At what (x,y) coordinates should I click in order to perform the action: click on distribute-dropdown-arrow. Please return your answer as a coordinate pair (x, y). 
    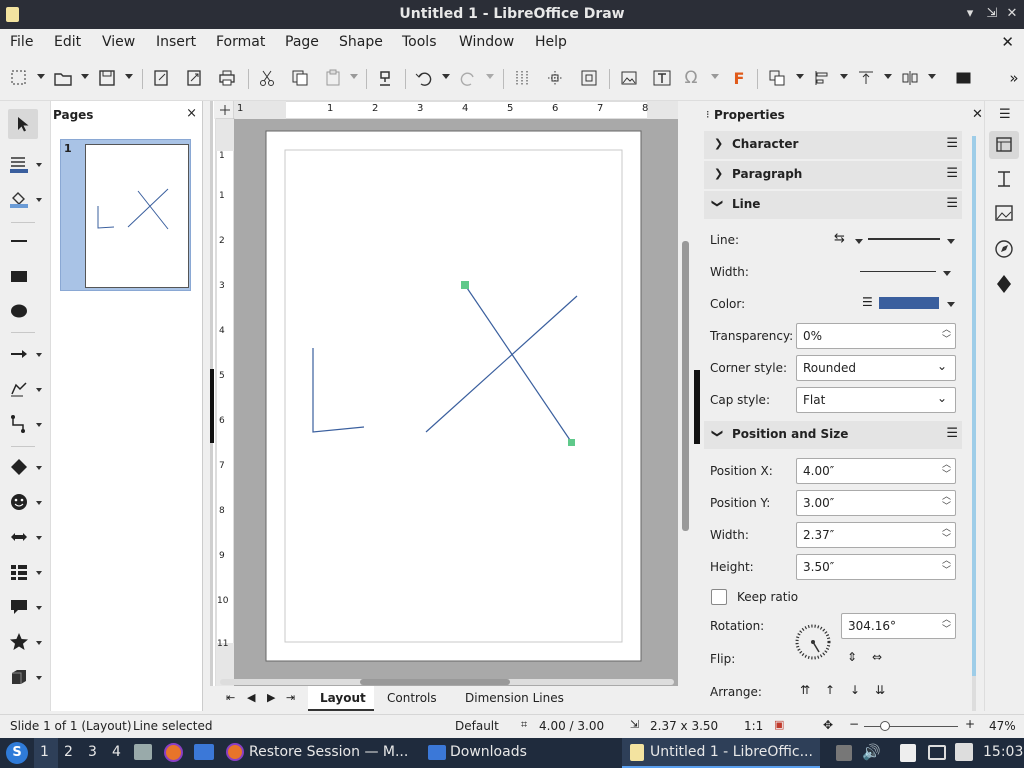
    Looking at the image, I should click on (932, 76).